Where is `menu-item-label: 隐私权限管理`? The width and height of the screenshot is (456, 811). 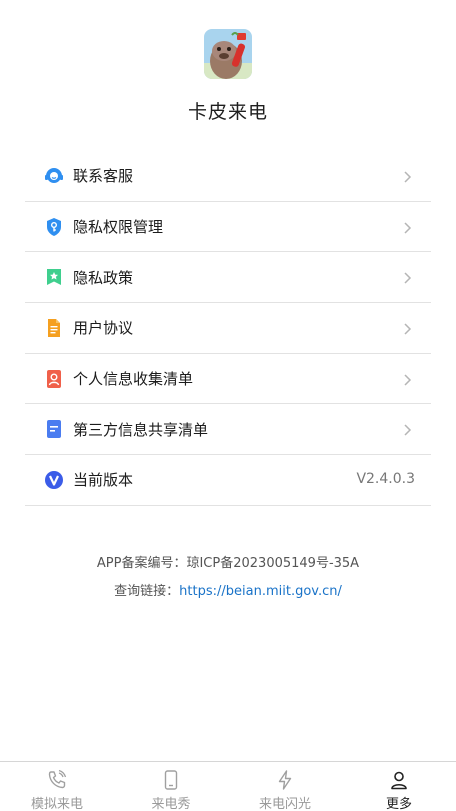 menu-item-label: 隐私权限管理 is located at coordinates (118, 227).